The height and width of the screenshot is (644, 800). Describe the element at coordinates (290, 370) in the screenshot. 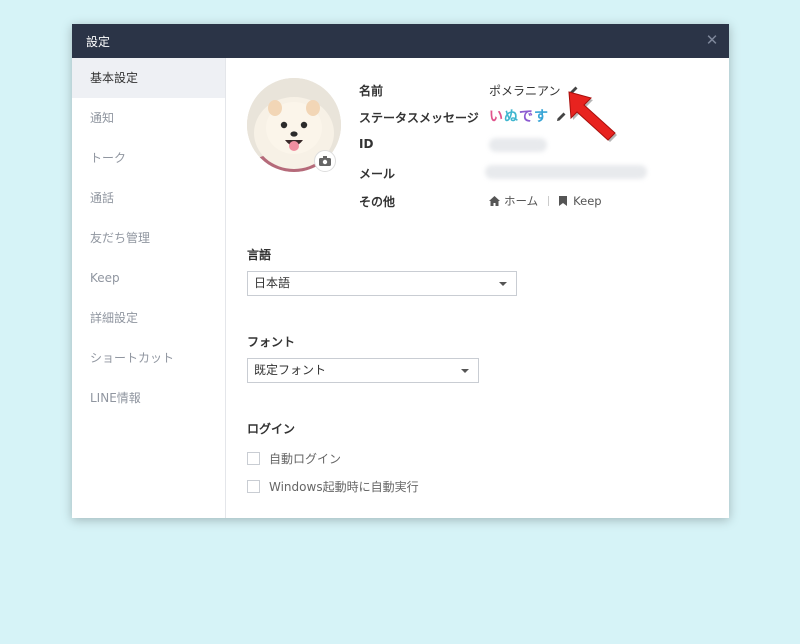

I see `font-select-value: 既定フォント` at that location.